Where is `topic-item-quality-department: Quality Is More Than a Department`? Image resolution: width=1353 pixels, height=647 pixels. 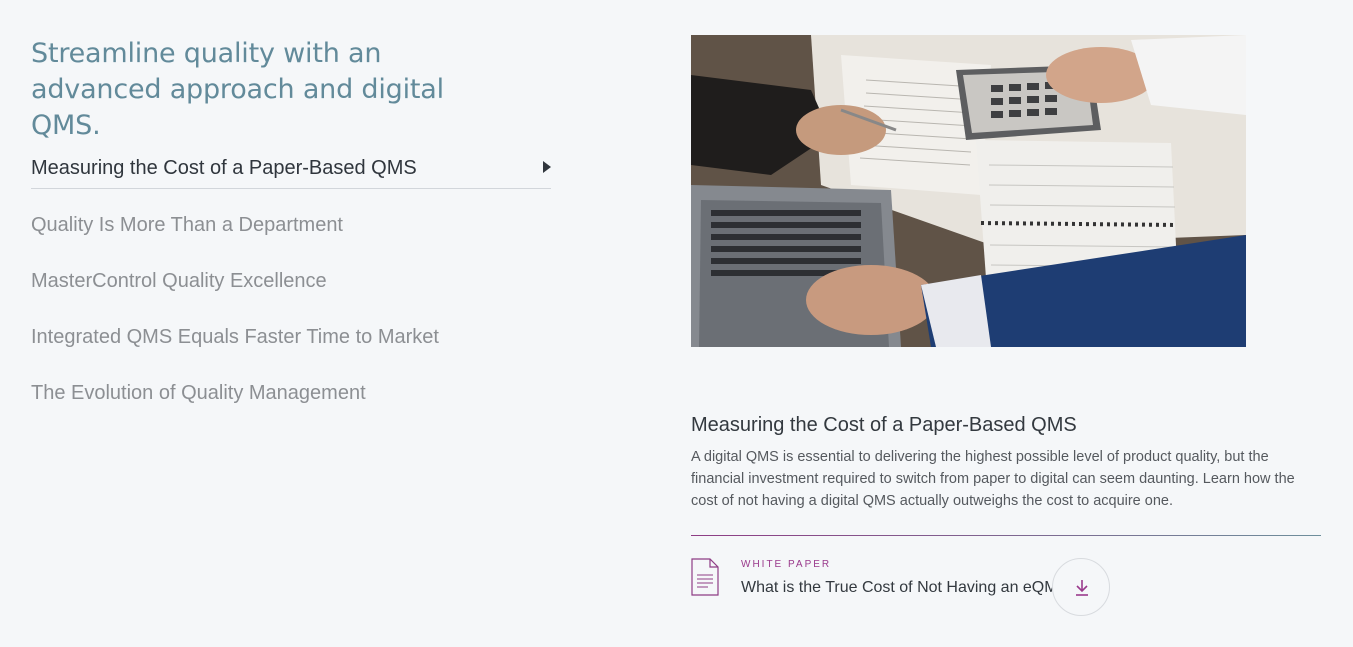 topic-item-quality-department: Quality Is More Than a Department is located at coordinates (291, 225).